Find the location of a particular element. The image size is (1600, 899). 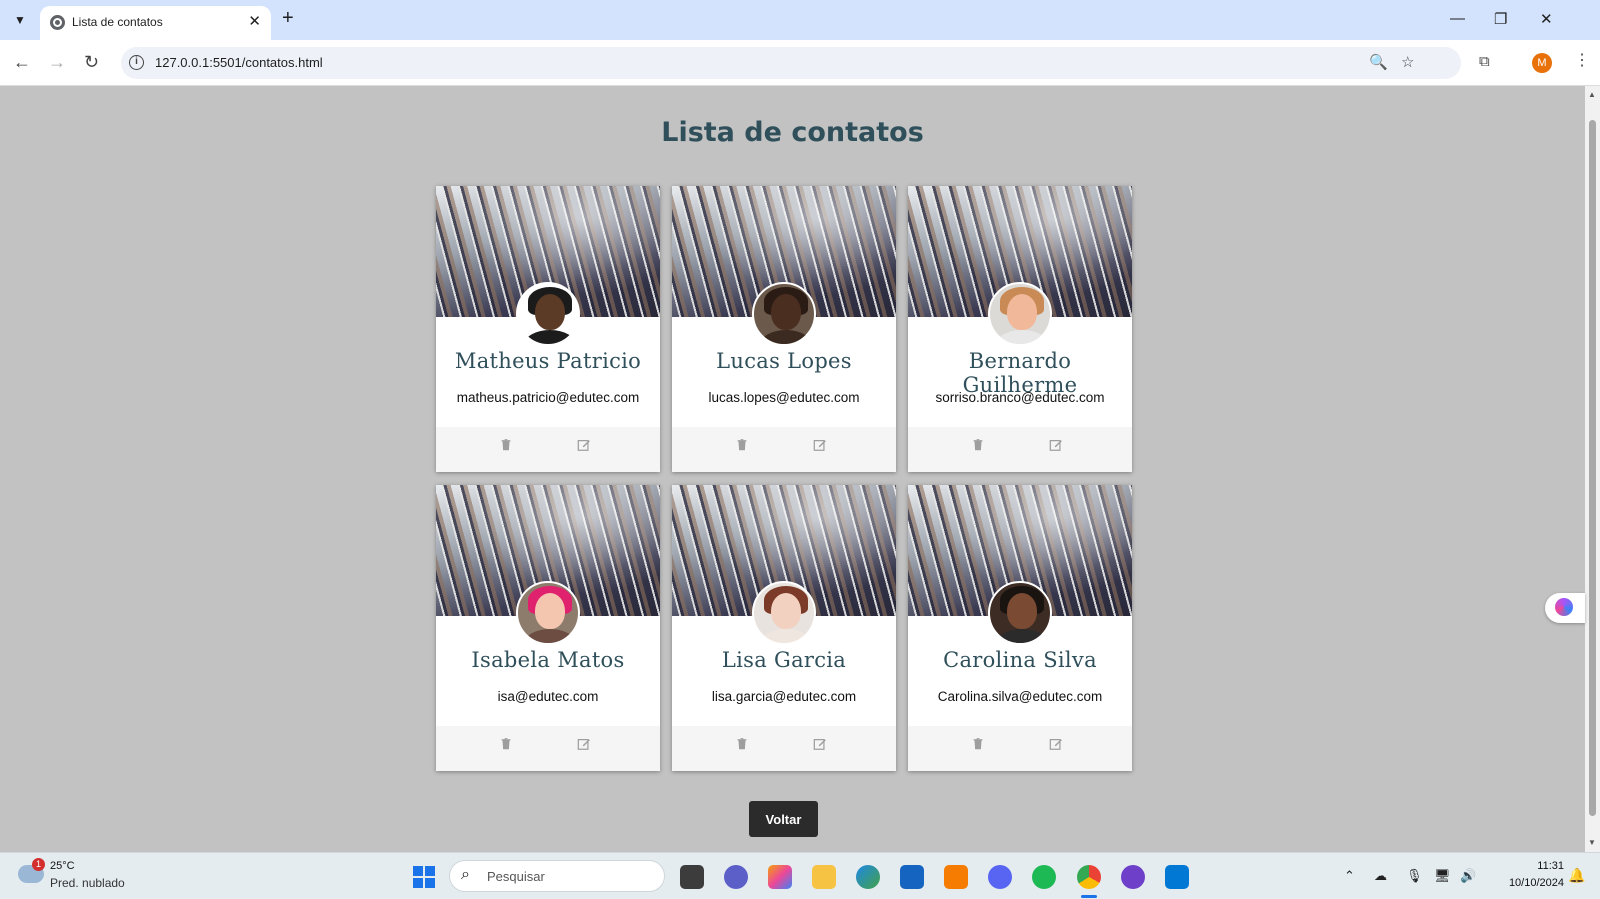

edge-icon is located at coordinates (868, 877).